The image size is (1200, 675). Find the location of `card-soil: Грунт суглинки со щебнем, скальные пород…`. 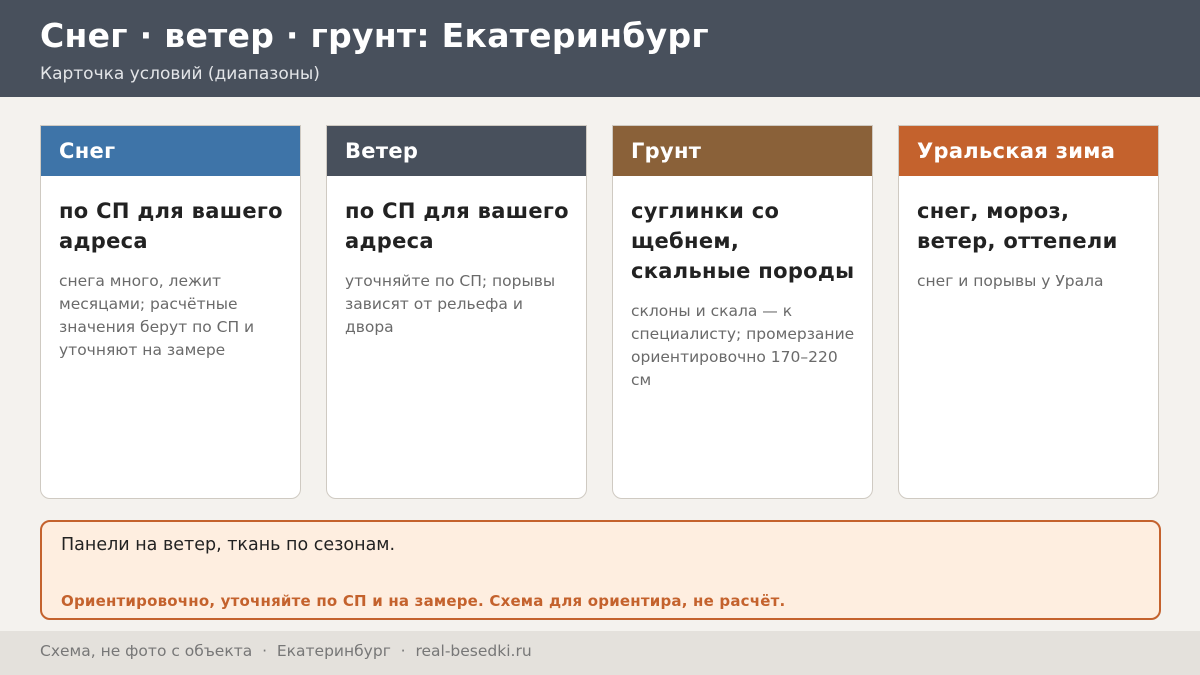

card-soil: Грунт суглинки со щебнем, скальные пород… is located at coordinates (742, 312).